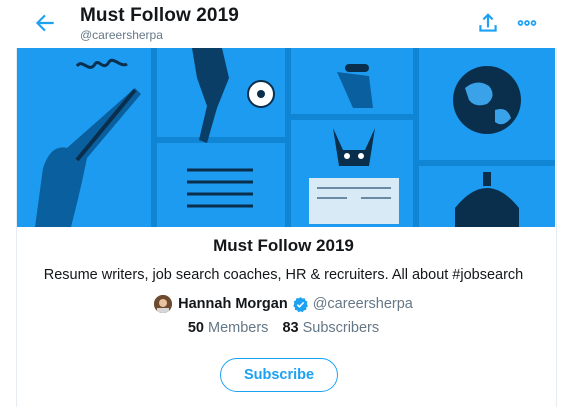  What do you see at coordinates (159, 15) in the screenshot?
I see `header-title: Must Follow 2019` at bounding box center [159, 15].